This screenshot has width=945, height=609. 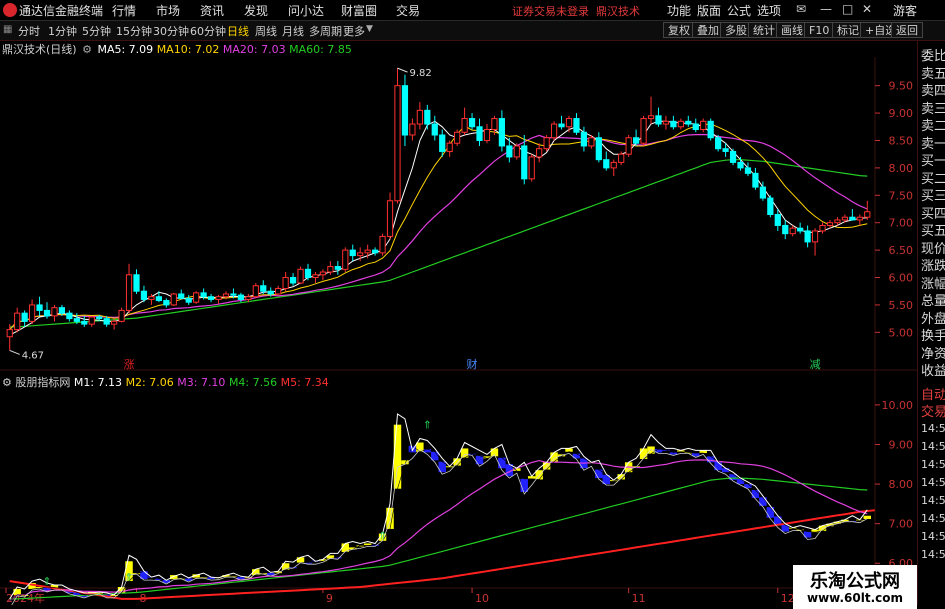 What do you see at coordinates (679, 10) in the screenshot?
I see `menu-function: 功能` at bounding box center [679, 10].